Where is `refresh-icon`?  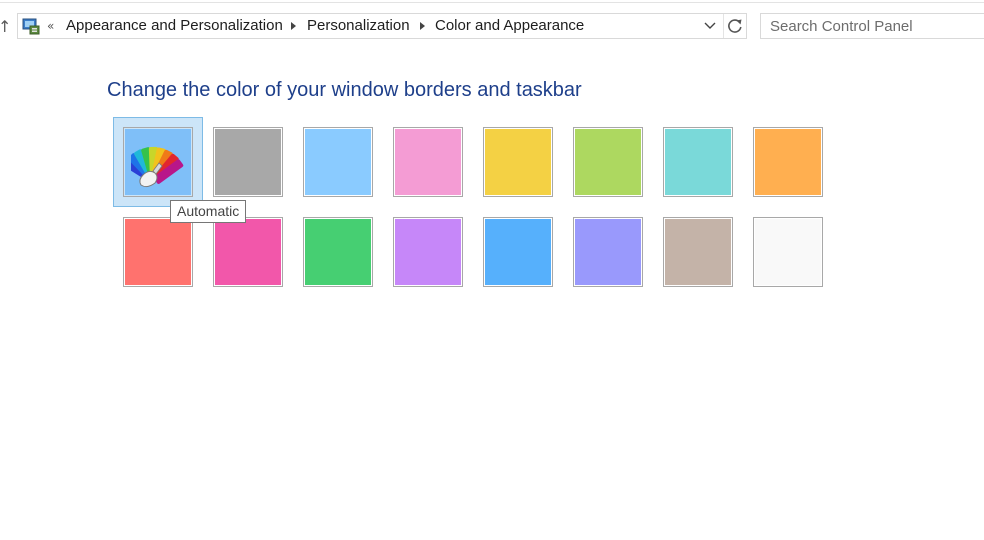 refresh-icon is located at coordinates (735, 26).